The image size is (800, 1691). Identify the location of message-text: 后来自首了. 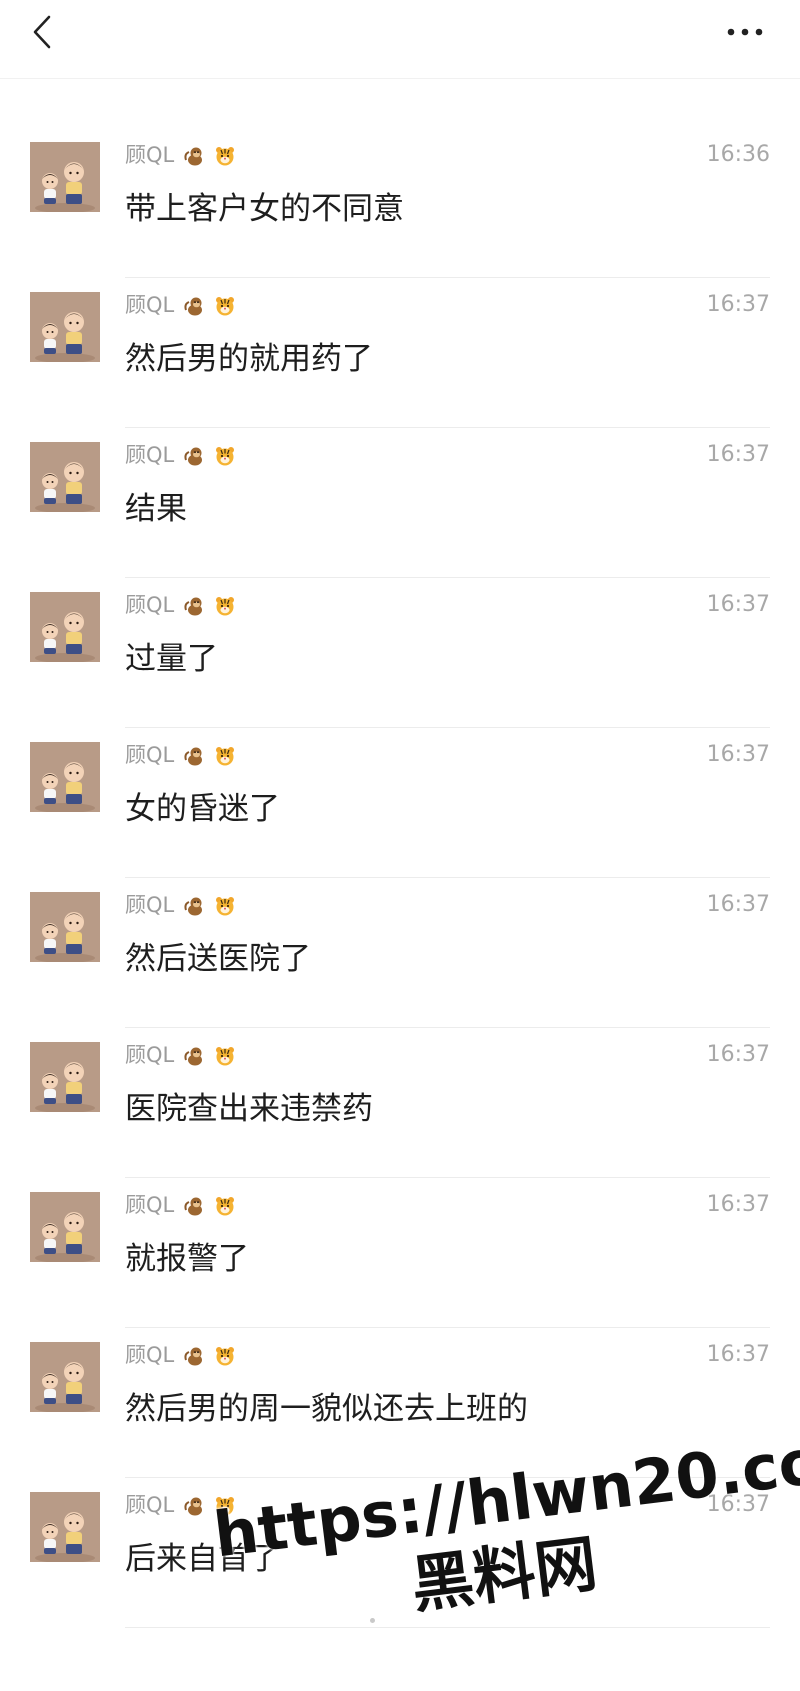
(202, 1559).